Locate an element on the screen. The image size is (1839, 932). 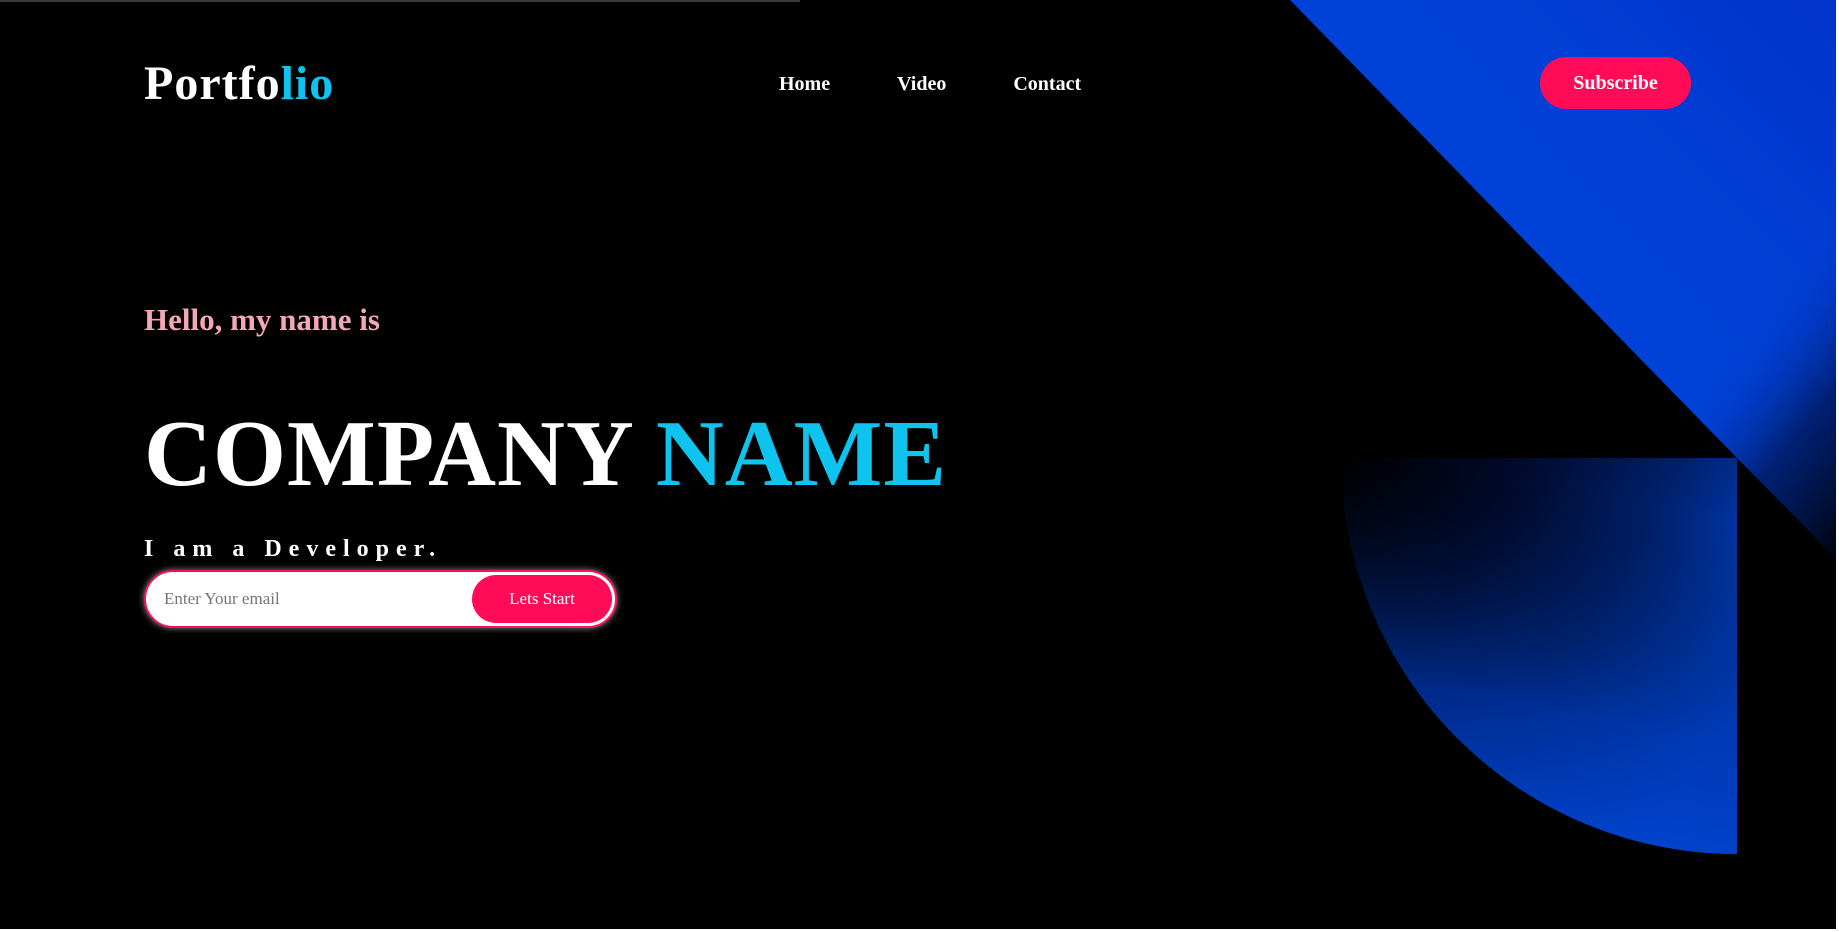
email-signup-form: Lets Start is located at coordinates (380, 599).